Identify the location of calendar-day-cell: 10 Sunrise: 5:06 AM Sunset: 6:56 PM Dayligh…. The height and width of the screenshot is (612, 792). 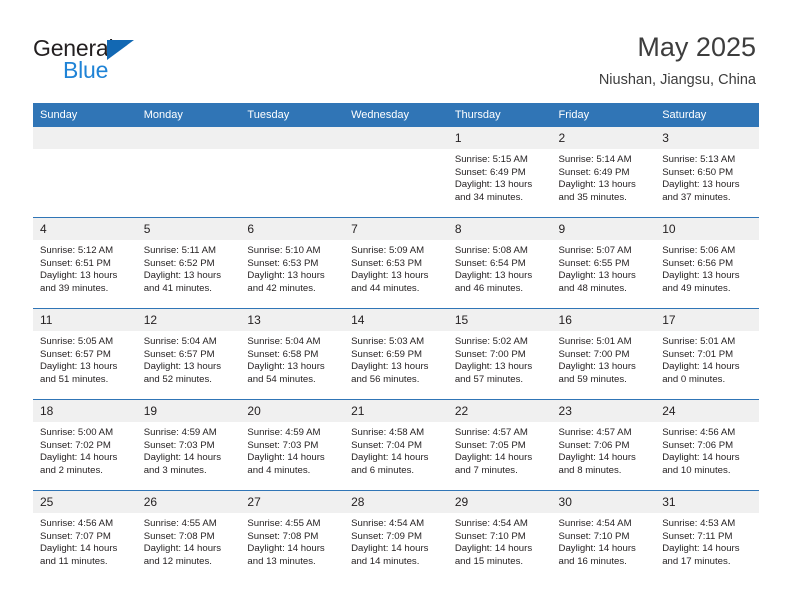
(707, 263).